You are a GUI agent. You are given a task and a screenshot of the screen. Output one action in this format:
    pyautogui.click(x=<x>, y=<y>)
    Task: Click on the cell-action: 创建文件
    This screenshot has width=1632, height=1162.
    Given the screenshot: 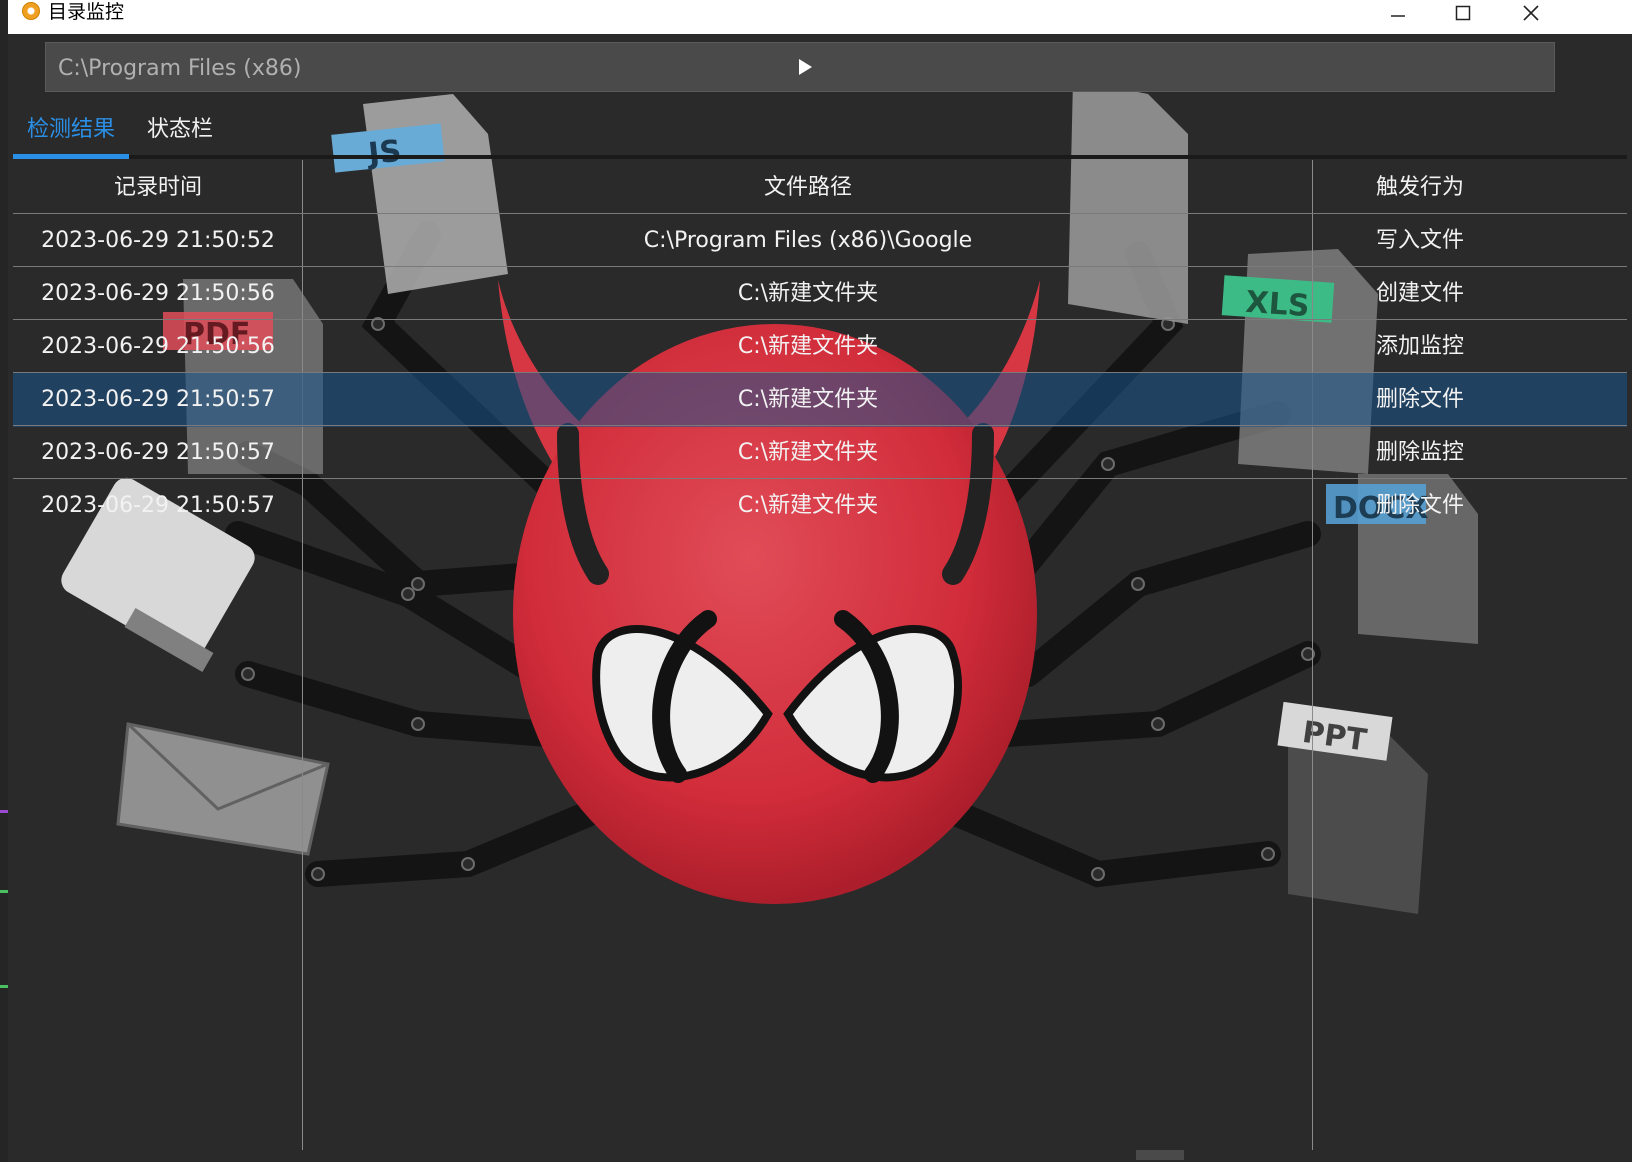 What is the action you would take?
    pyautogui.click(x=1419, y=293)
    